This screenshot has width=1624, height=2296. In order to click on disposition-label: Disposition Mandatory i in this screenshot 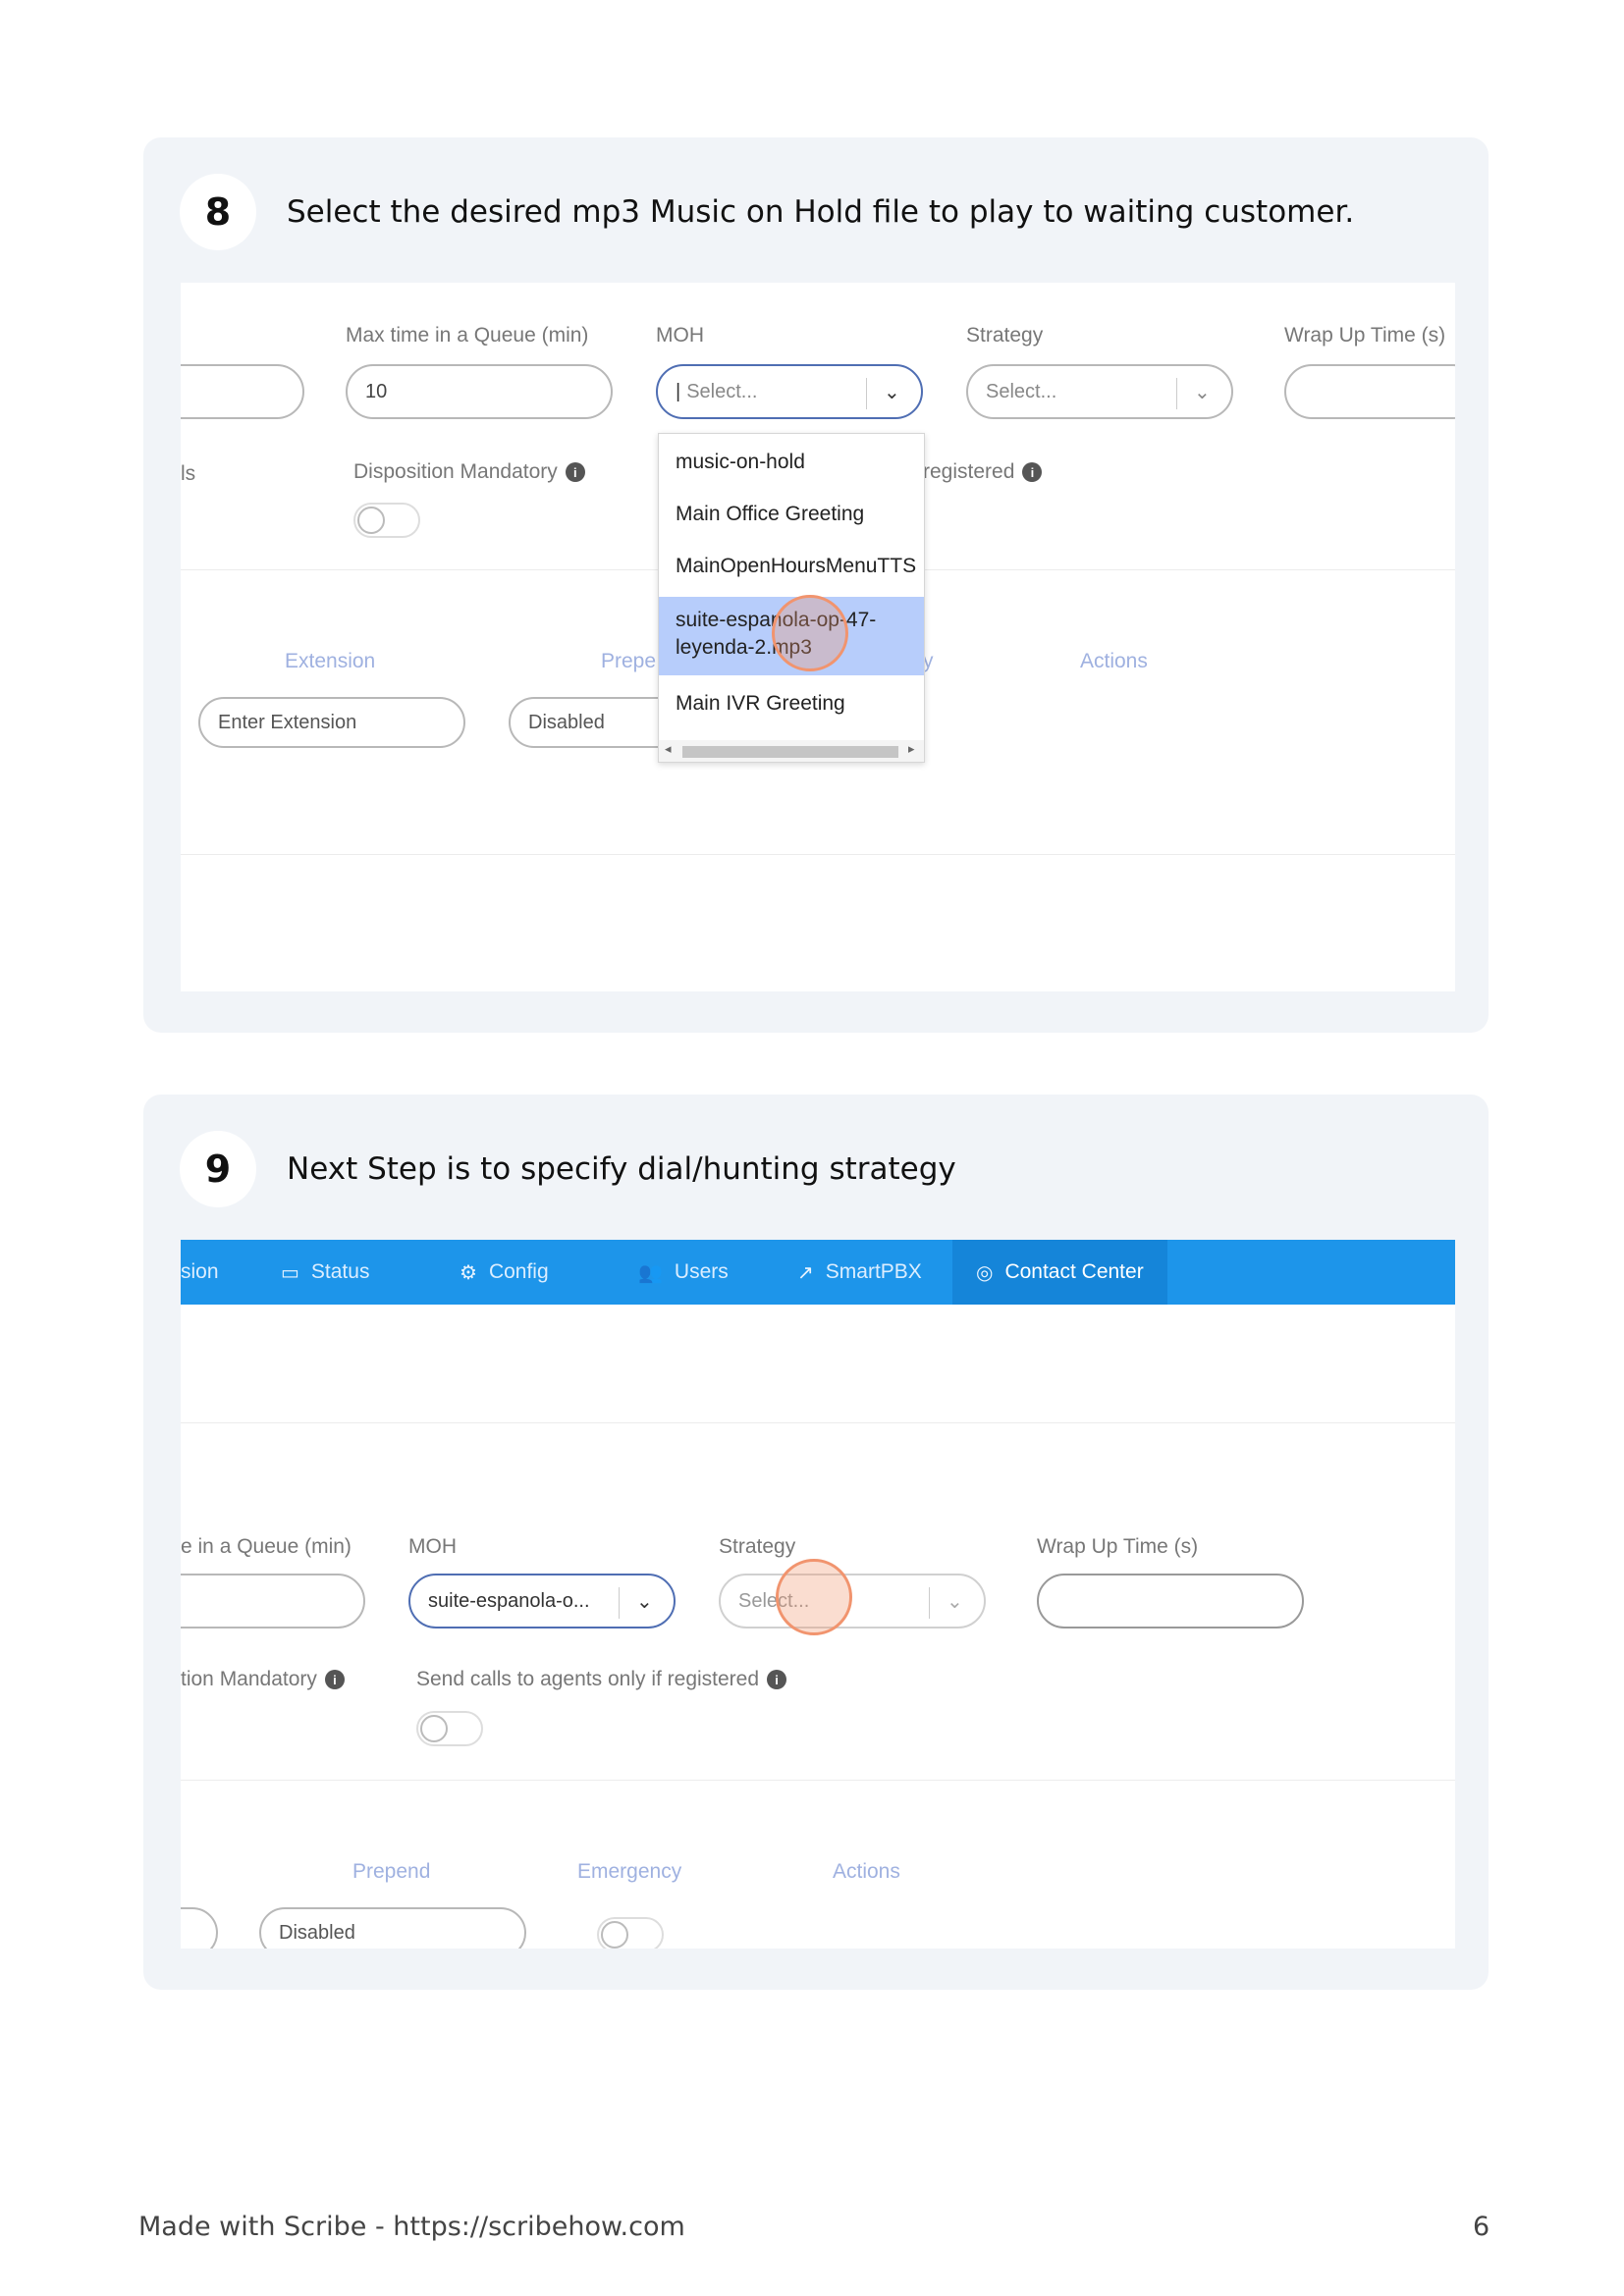, I will do `click(469, 472)`.